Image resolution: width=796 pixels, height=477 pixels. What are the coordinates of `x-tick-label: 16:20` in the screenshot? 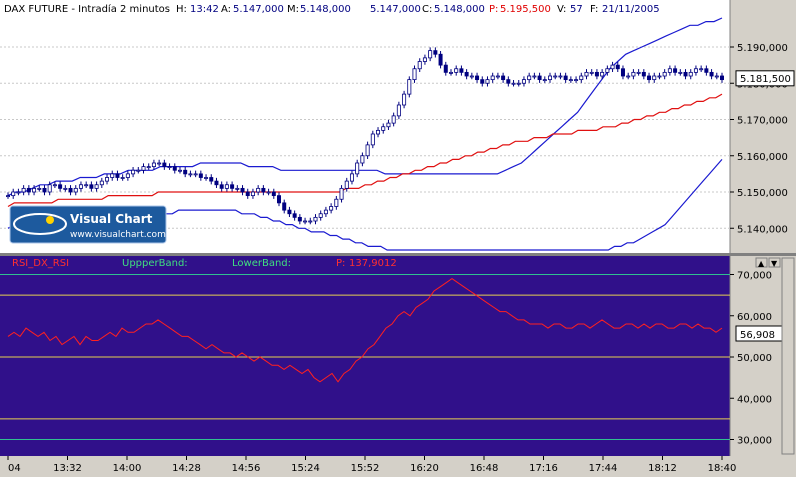 It's located at (424, 468).